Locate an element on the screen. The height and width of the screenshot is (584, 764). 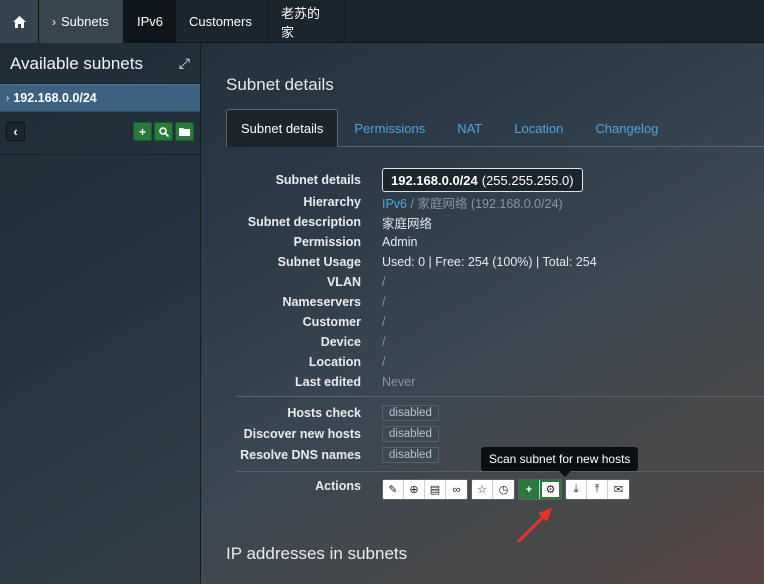
plus-icon: + is located at coordinates (142, 131).